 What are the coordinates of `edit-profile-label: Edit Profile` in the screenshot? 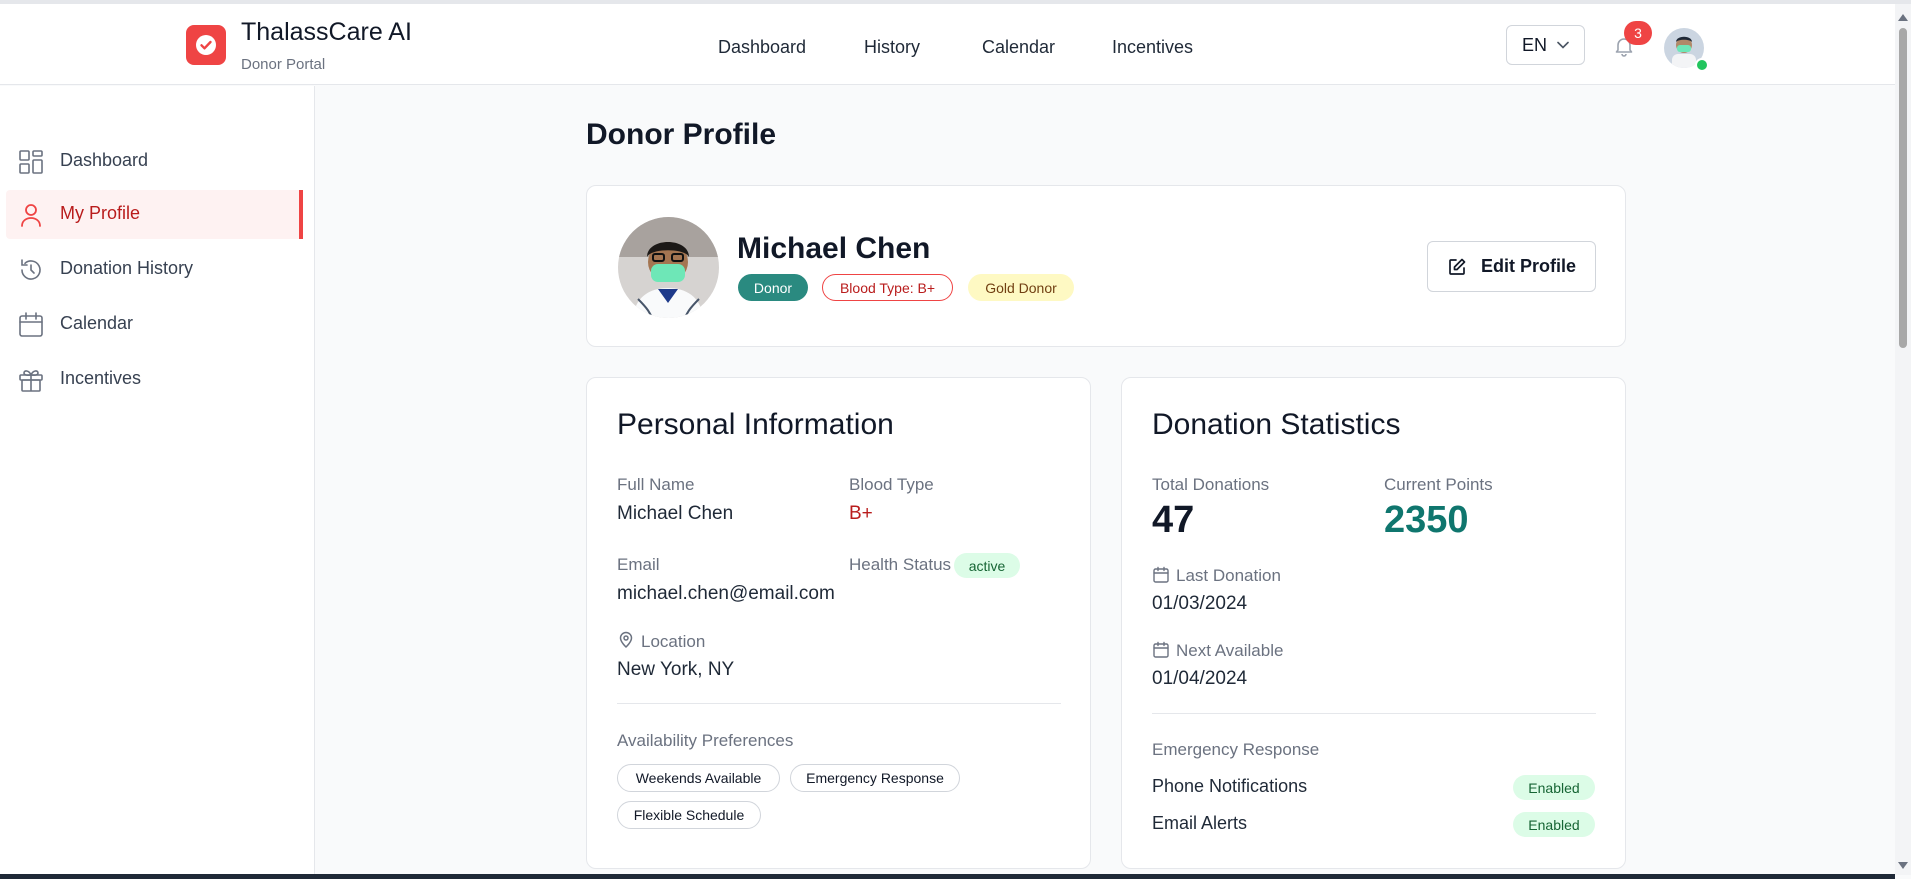 It's located at (1528, 266).